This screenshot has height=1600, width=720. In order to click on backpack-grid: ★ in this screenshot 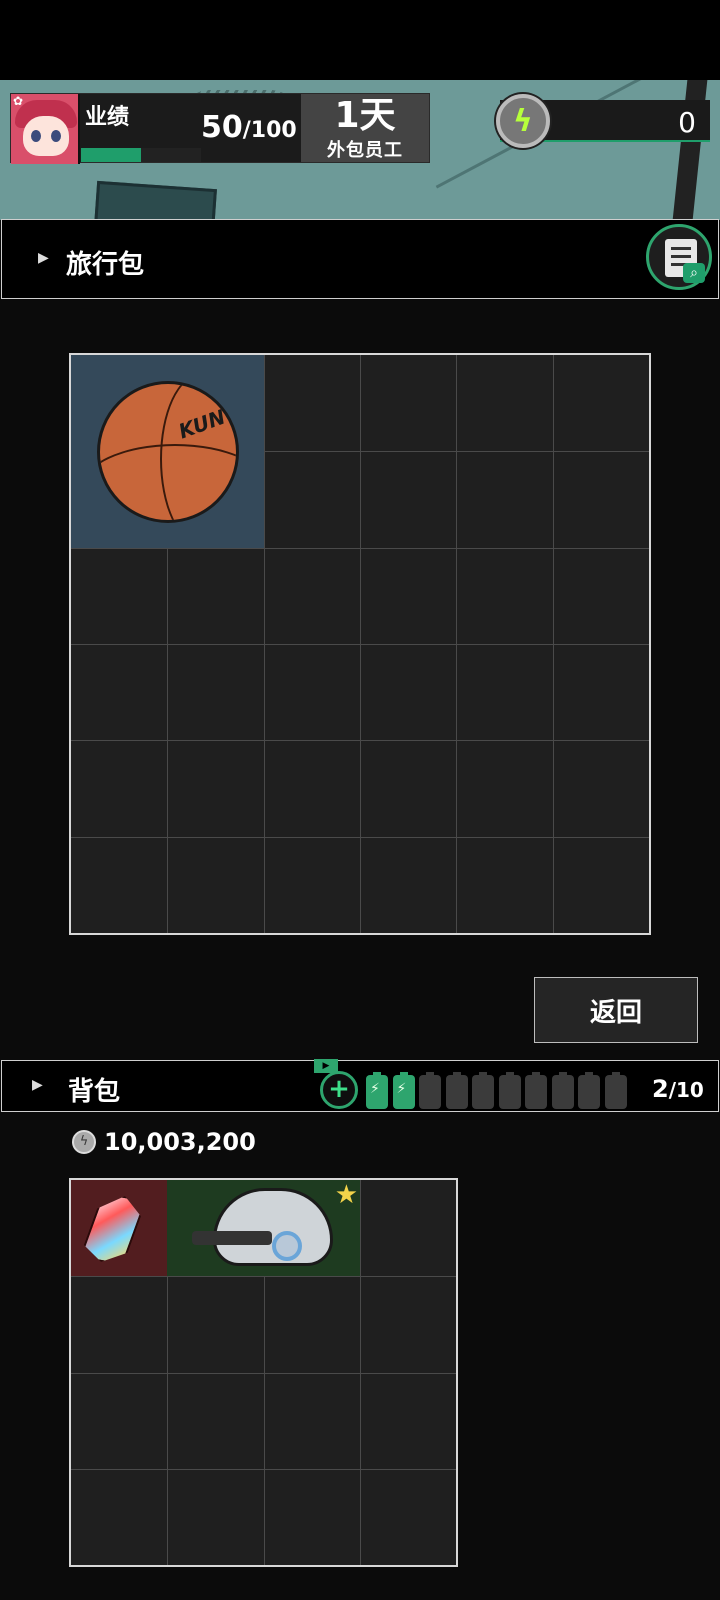, I will do `click(263, 1372)`.